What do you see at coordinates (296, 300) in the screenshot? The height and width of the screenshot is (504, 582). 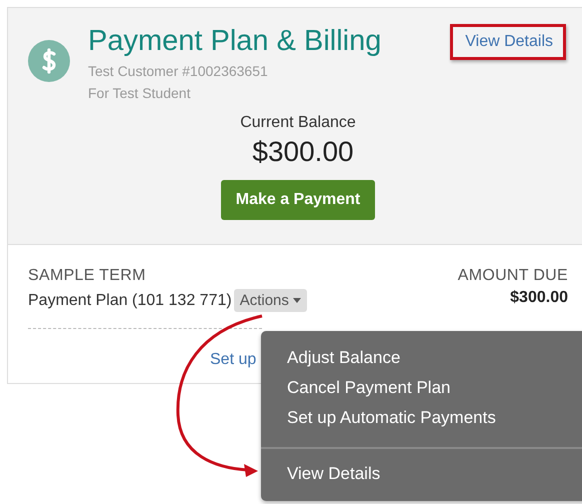 I see `caret-icon` at bounding box center [296, 300].